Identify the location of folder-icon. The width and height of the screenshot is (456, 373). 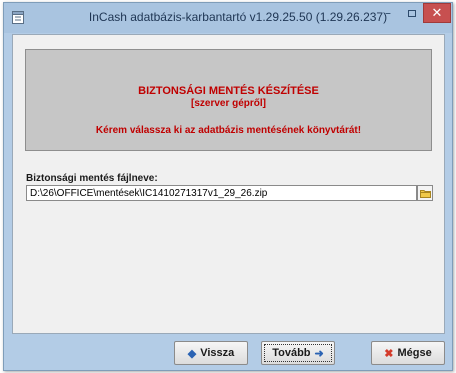
(425, 193).